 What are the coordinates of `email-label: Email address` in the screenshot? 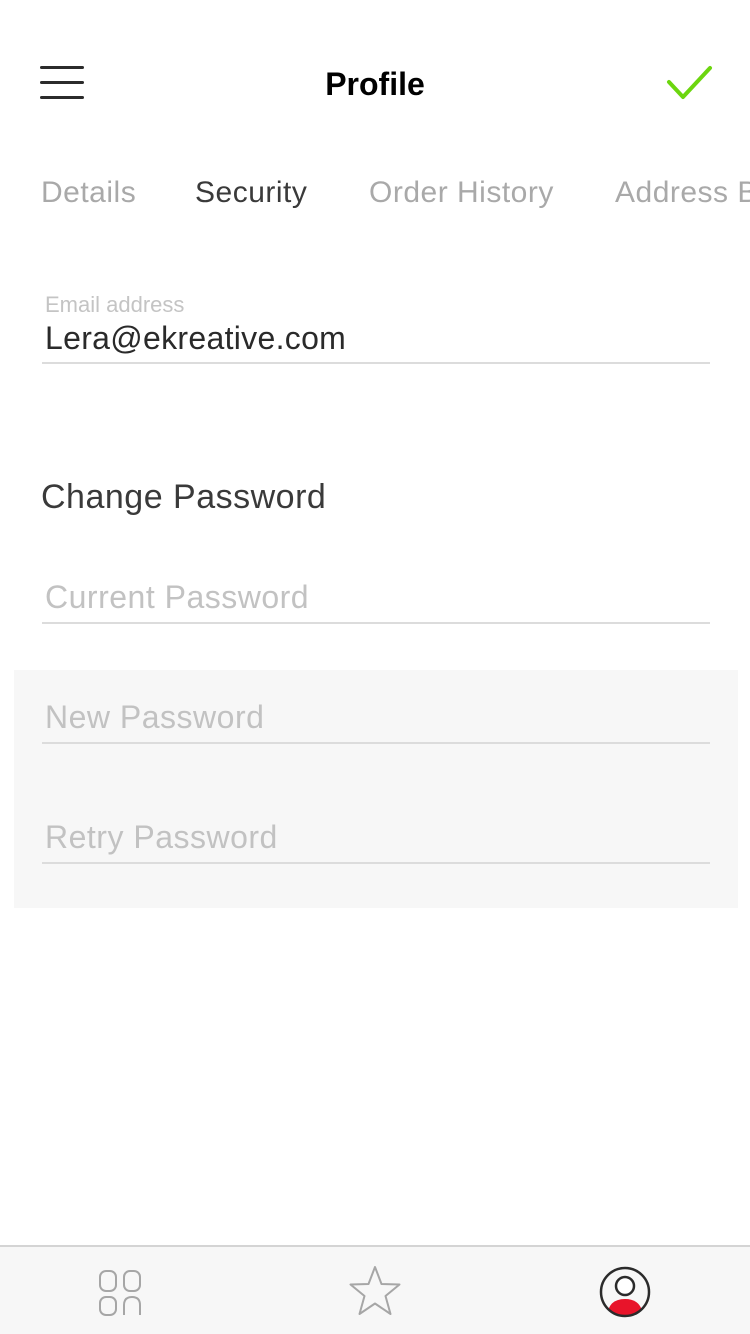 It's located at (115, 304).